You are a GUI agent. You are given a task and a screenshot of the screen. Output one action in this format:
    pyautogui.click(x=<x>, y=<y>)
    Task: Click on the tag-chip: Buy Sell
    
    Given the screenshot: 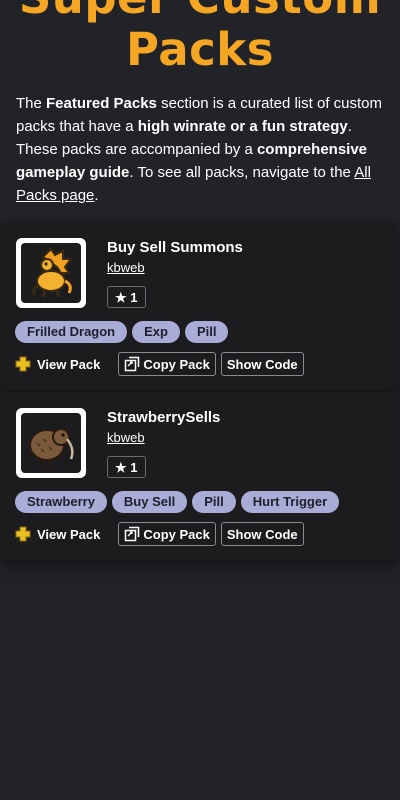 What is the action you would take?
    pyautogui.click(x=149, y=502)
    